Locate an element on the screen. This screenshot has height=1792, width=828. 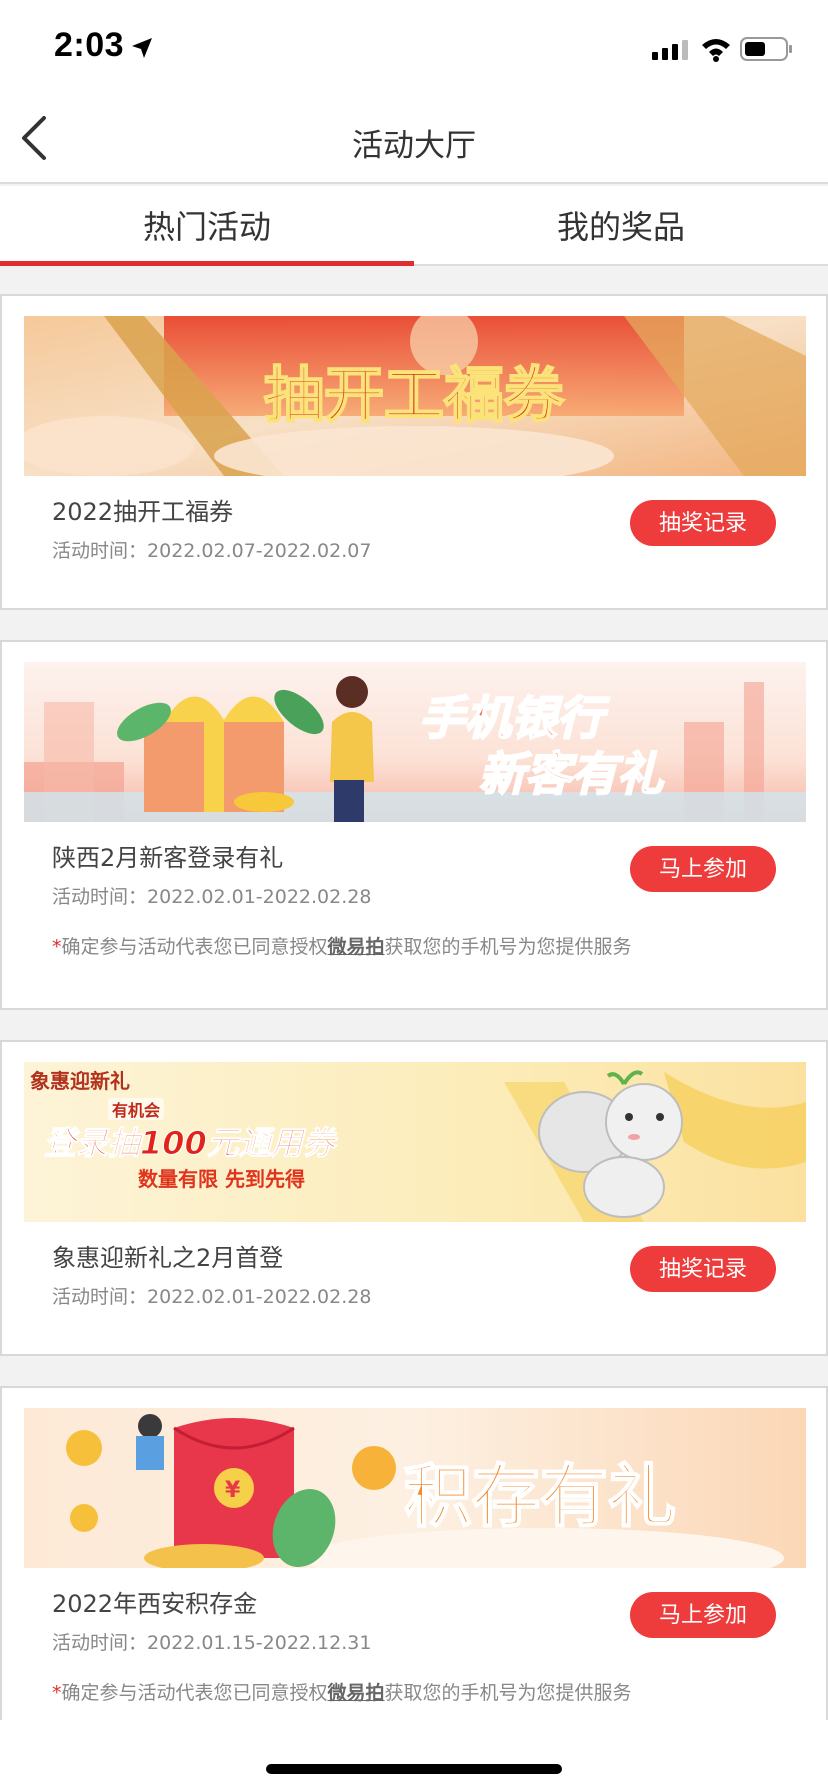
banner-badge: 象惠迎新礼 is located at coordinates (80, 1081).